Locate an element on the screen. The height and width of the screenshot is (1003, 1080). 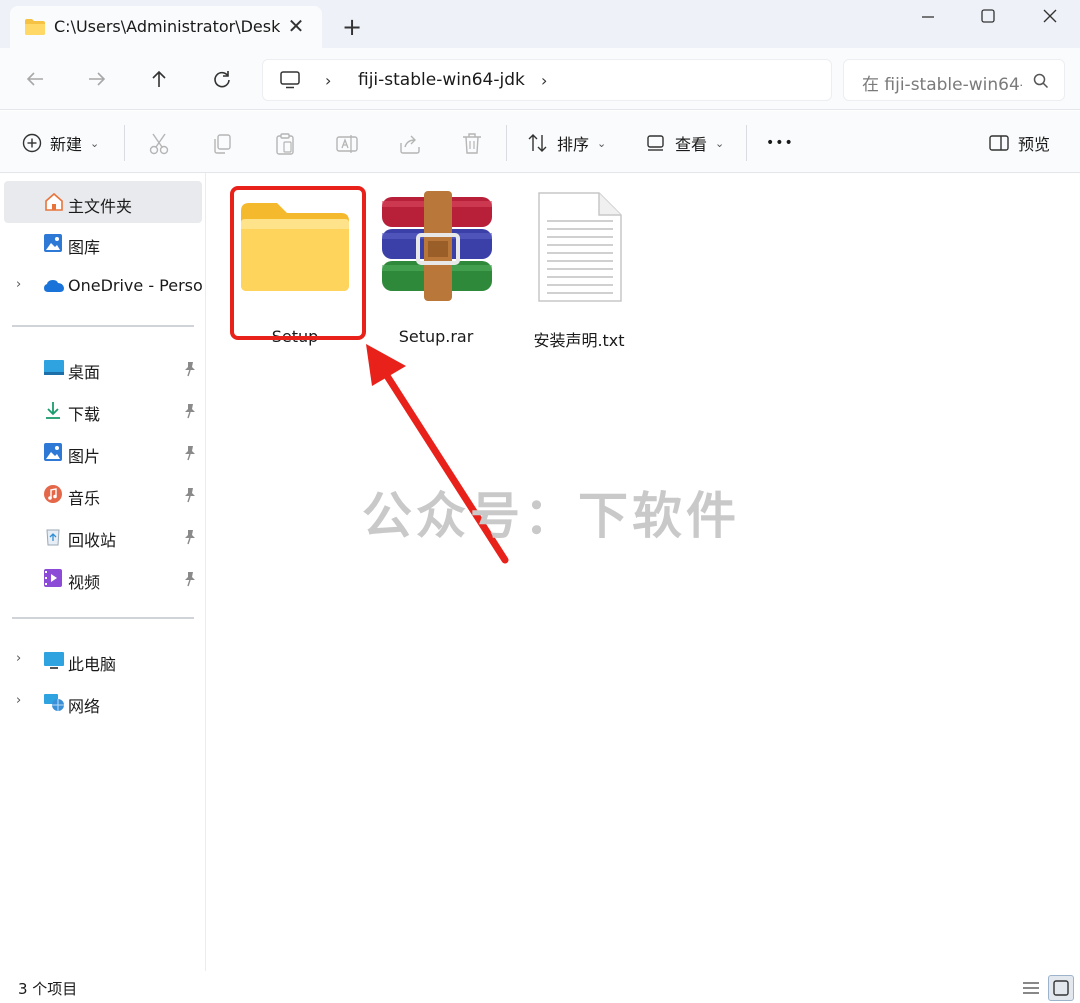
file-item-setup-rar: Setup.rar is located at coordinates (436, 271).